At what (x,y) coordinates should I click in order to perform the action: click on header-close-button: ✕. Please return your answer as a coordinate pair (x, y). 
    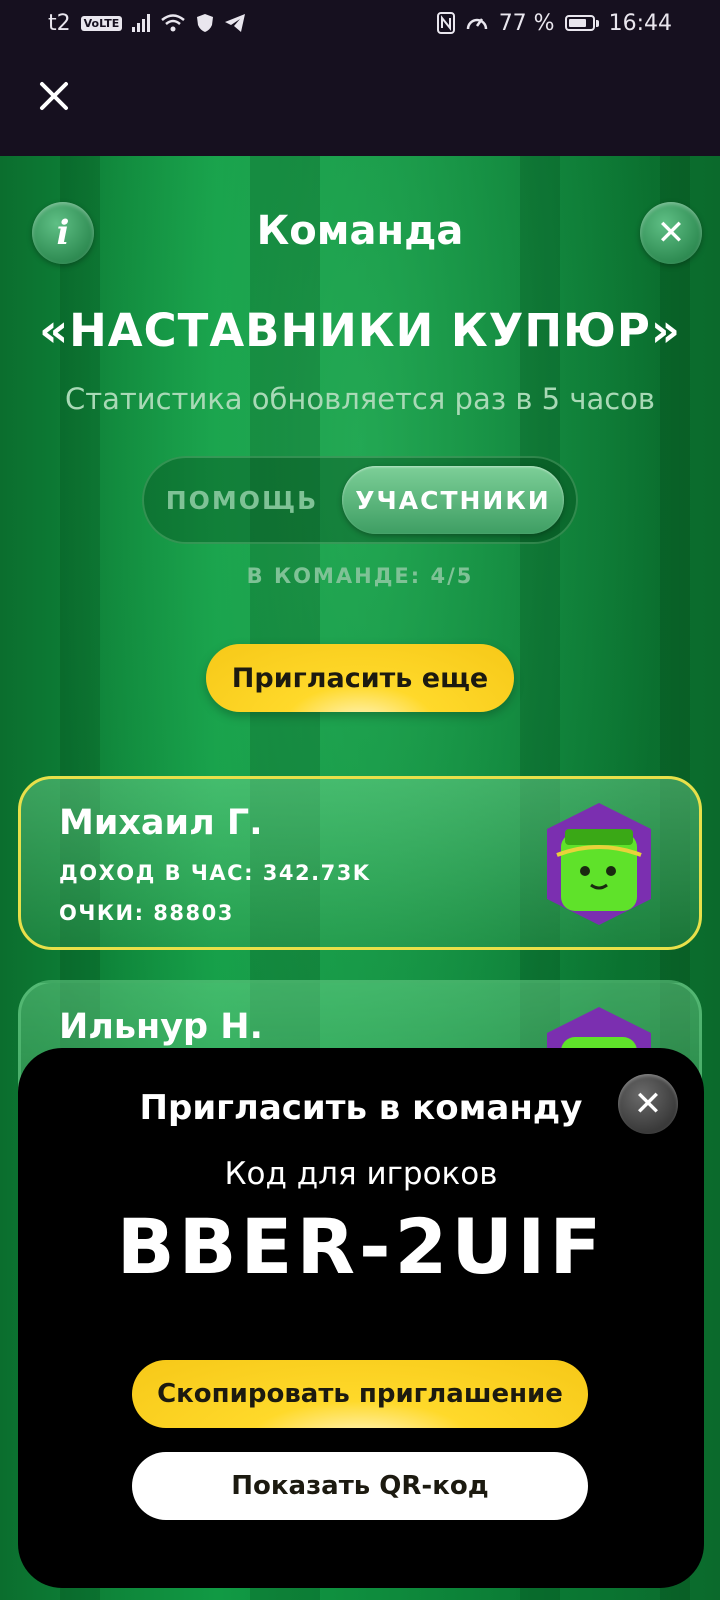
    Looking at the image, I should click on (671, 233).